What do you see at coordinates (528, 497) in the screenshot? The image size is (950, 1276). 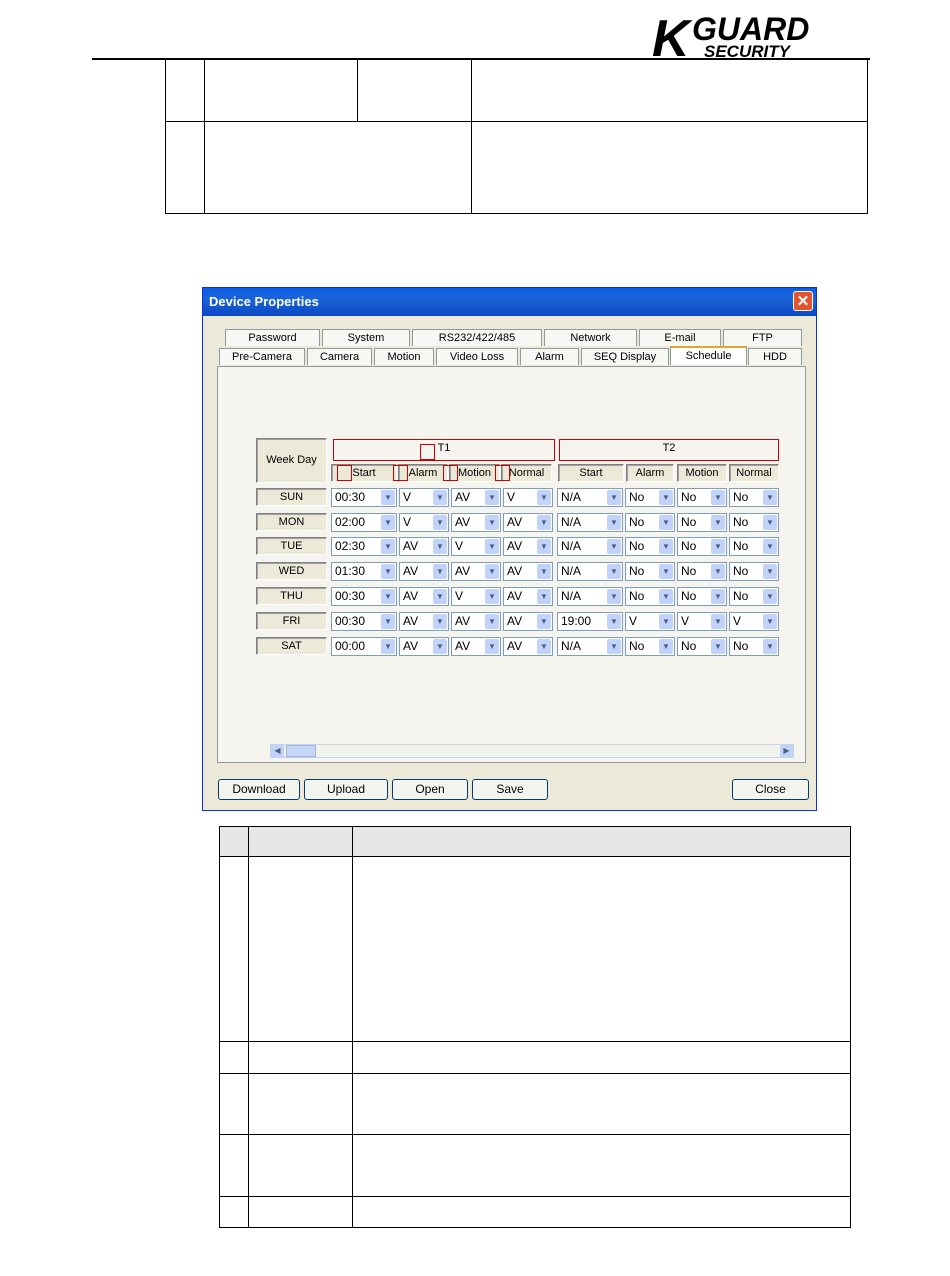 I see `sun-t1-normal-select: V ▼` at bounding box center [528, 497].